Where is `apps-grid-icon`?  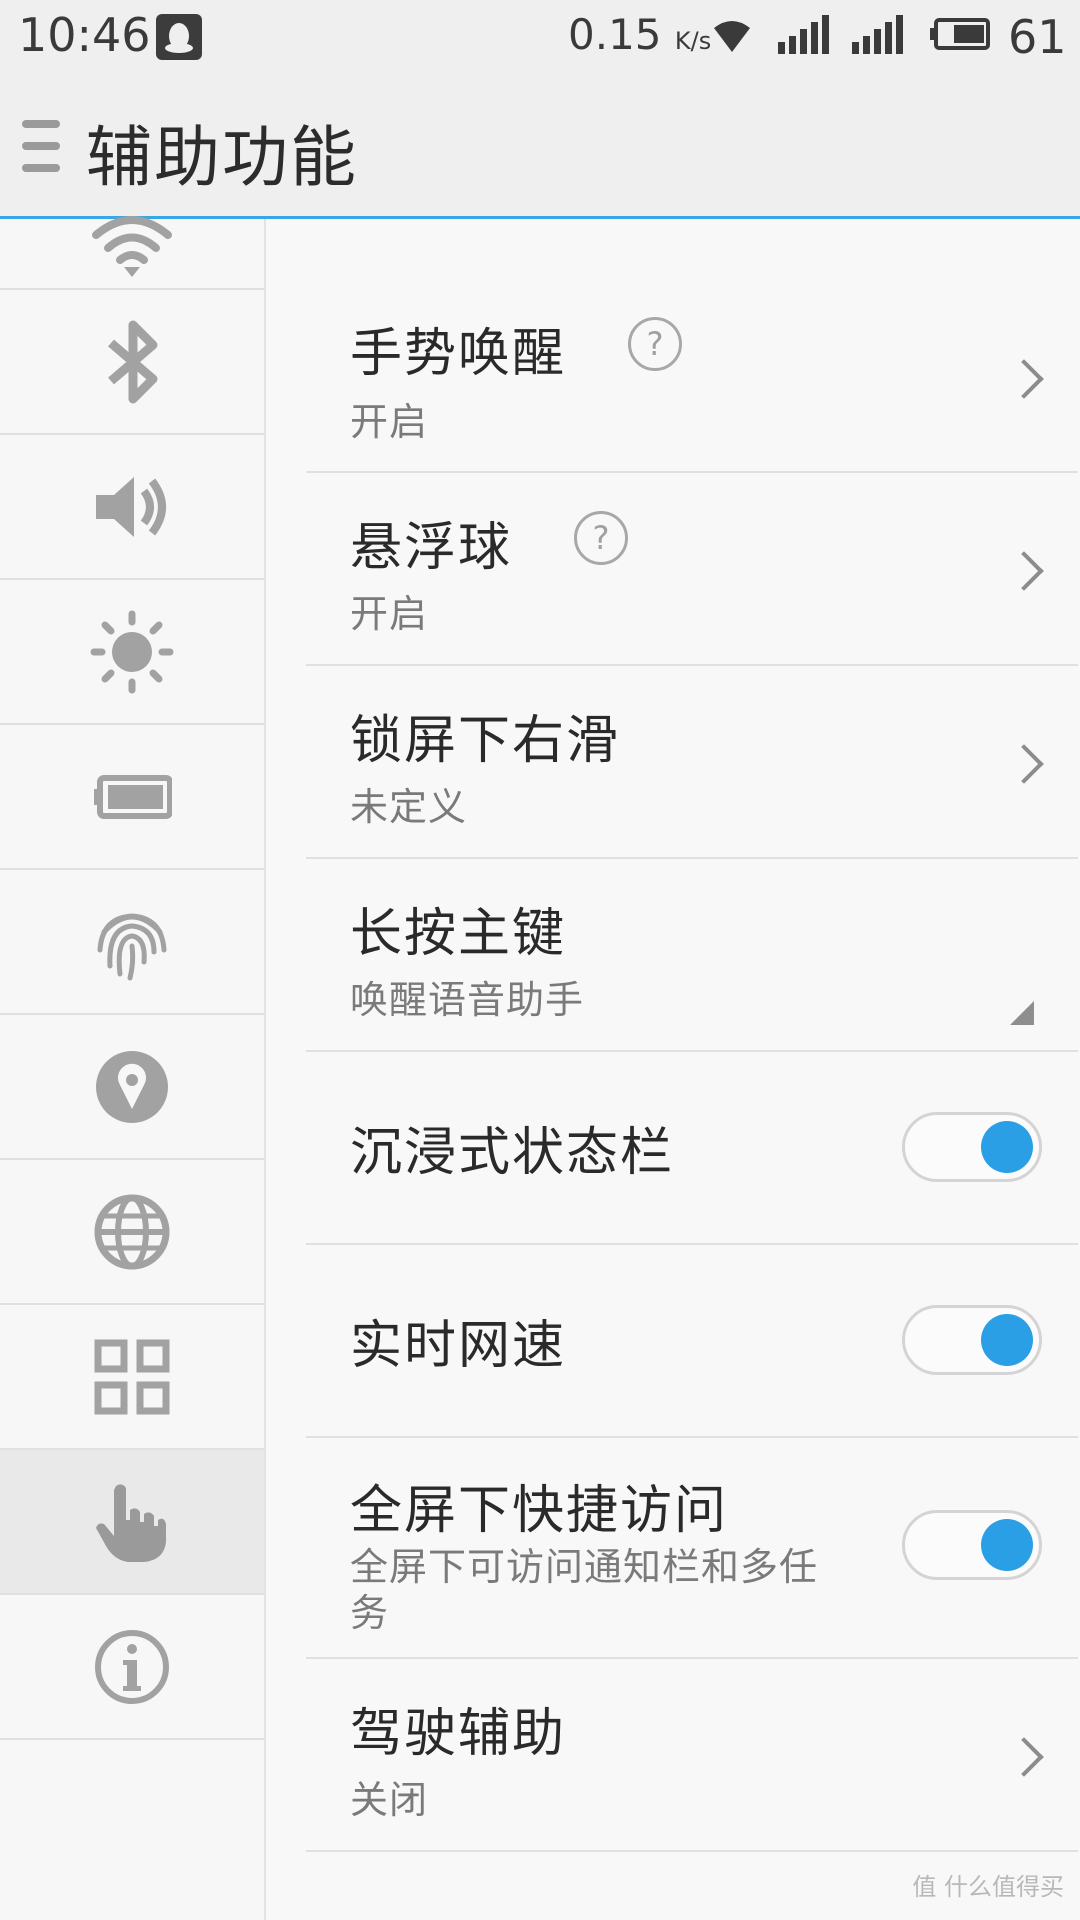 apps-grid-icon is located at coordinates (132, 1376).